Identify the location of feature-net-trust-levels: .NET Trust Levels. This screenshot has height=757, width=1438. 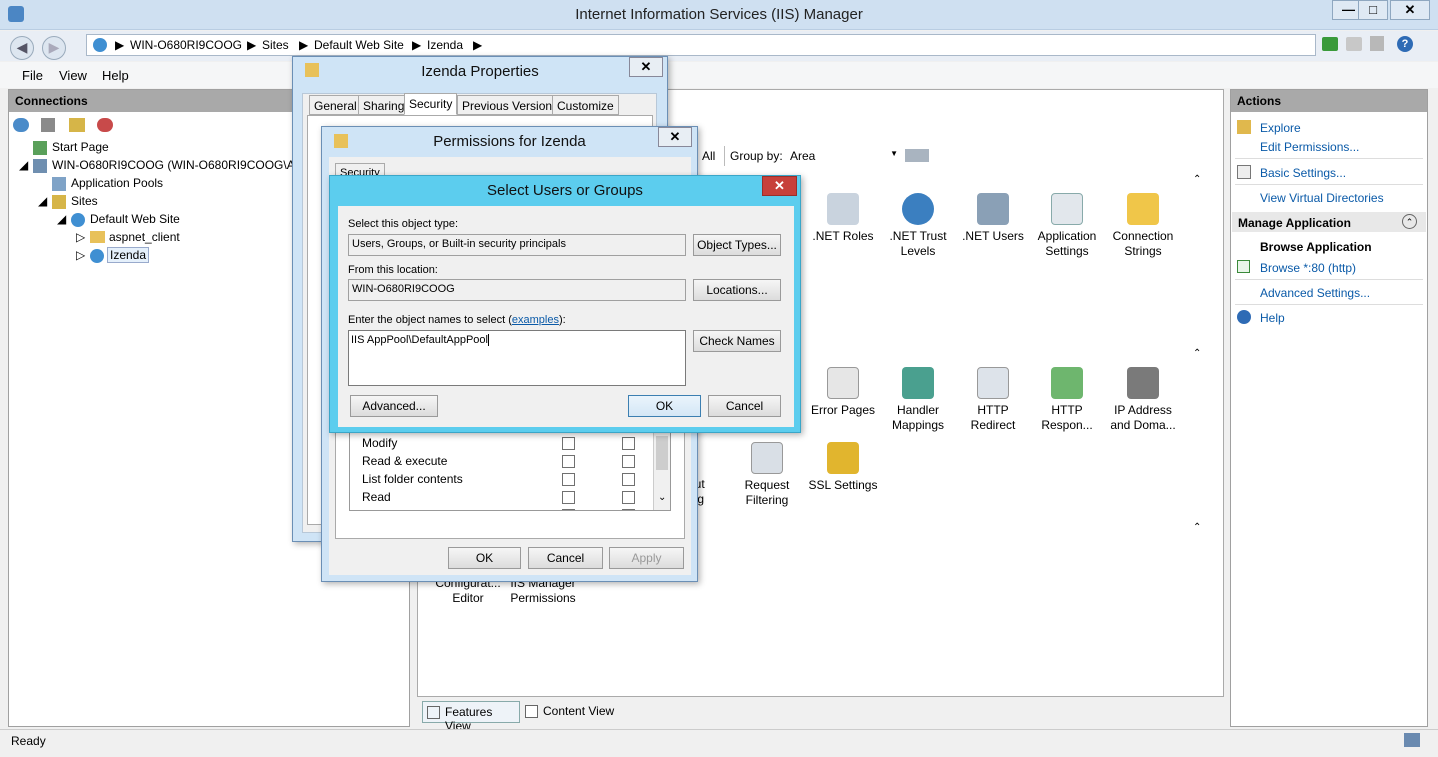
(918, 226).